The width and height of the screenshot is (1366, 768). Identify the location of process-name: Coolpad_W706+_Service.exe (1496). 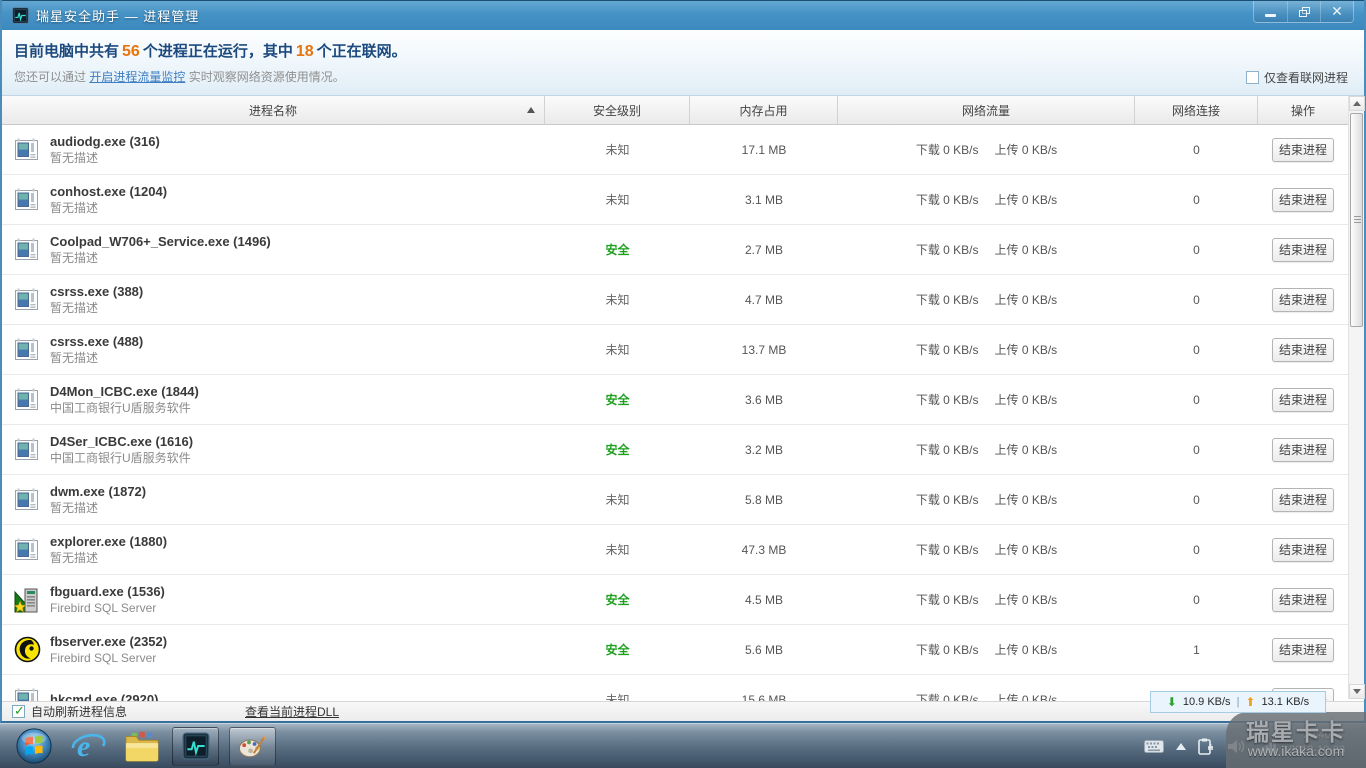
(160, 241).